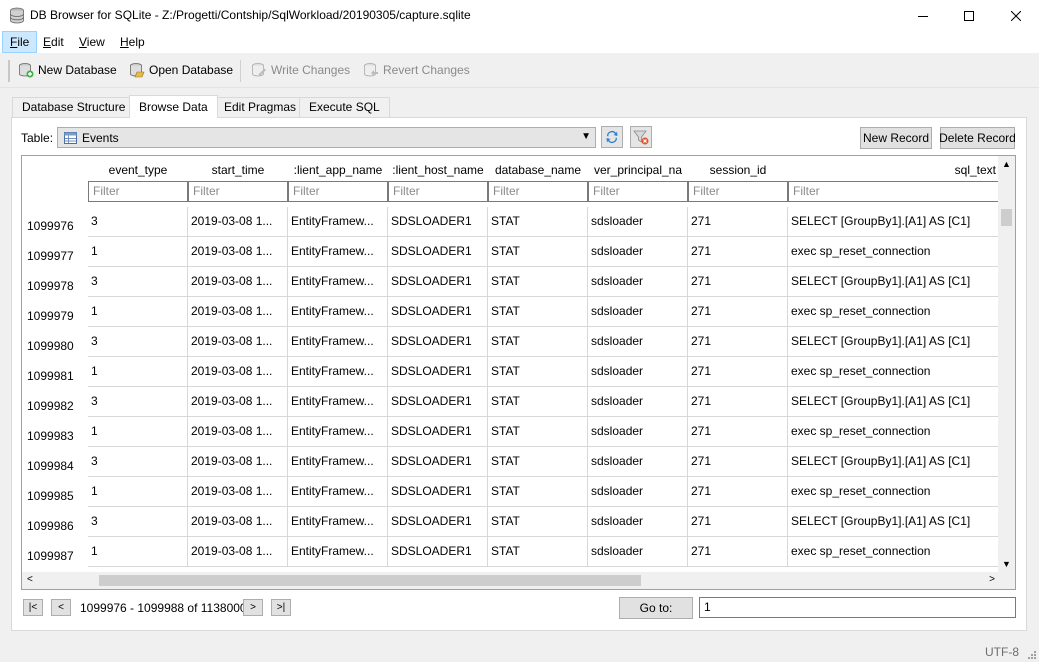 This screenshot has width=1039, height=662. Describe the element at coordinates (181, 70) in the screenshot. I see `open-database-button: Open Database` at that location.